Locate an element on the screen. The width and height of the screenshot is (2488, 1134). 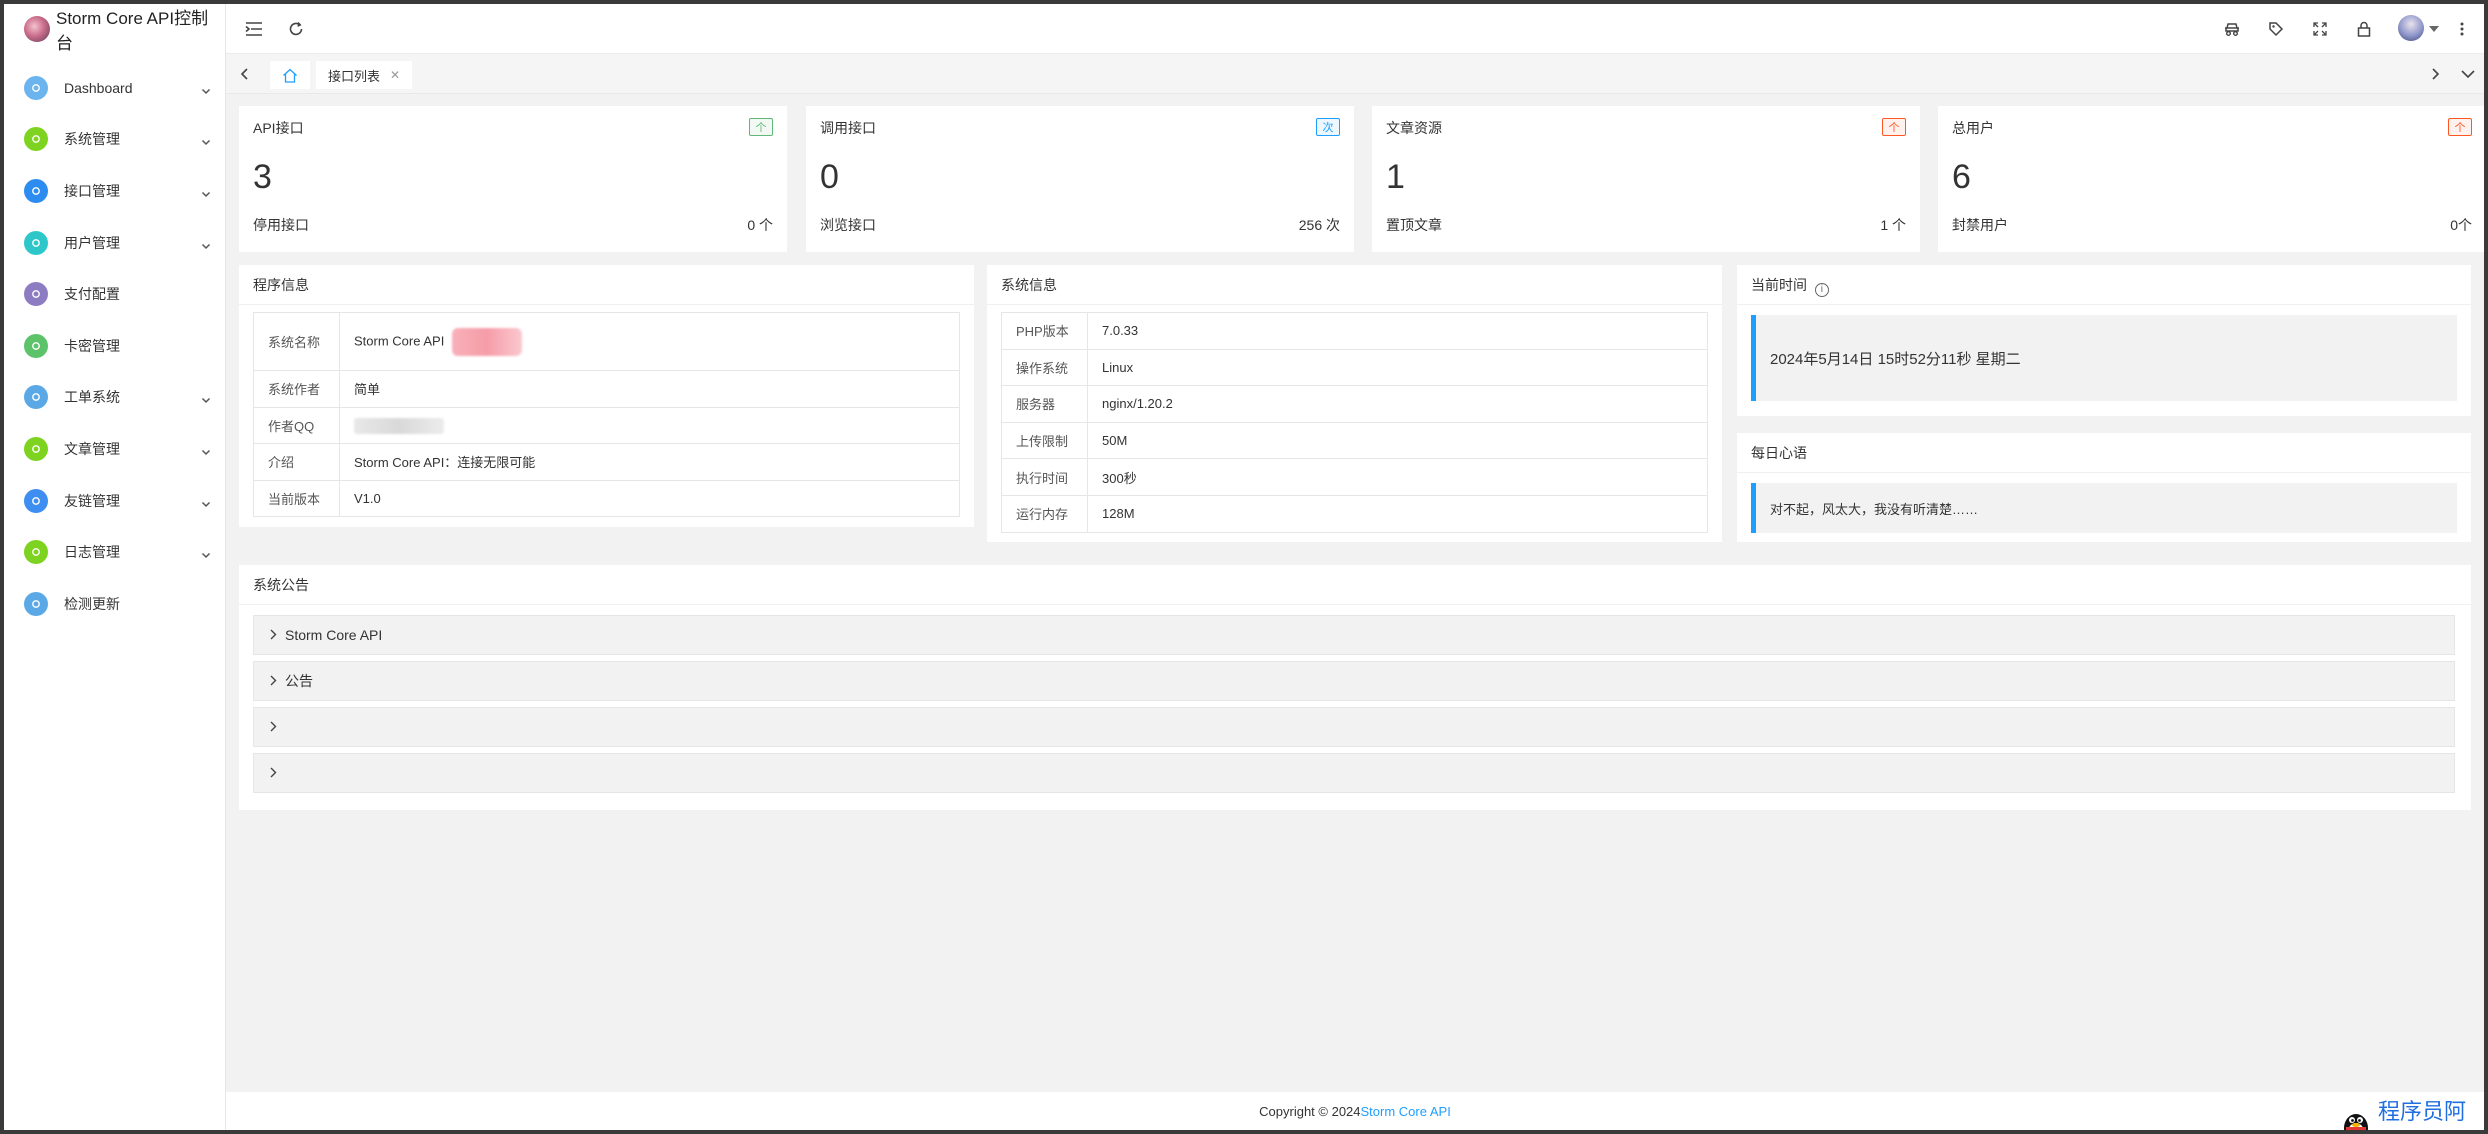
announcements-header: 系统公告 is located at coordinates (1355, 585).